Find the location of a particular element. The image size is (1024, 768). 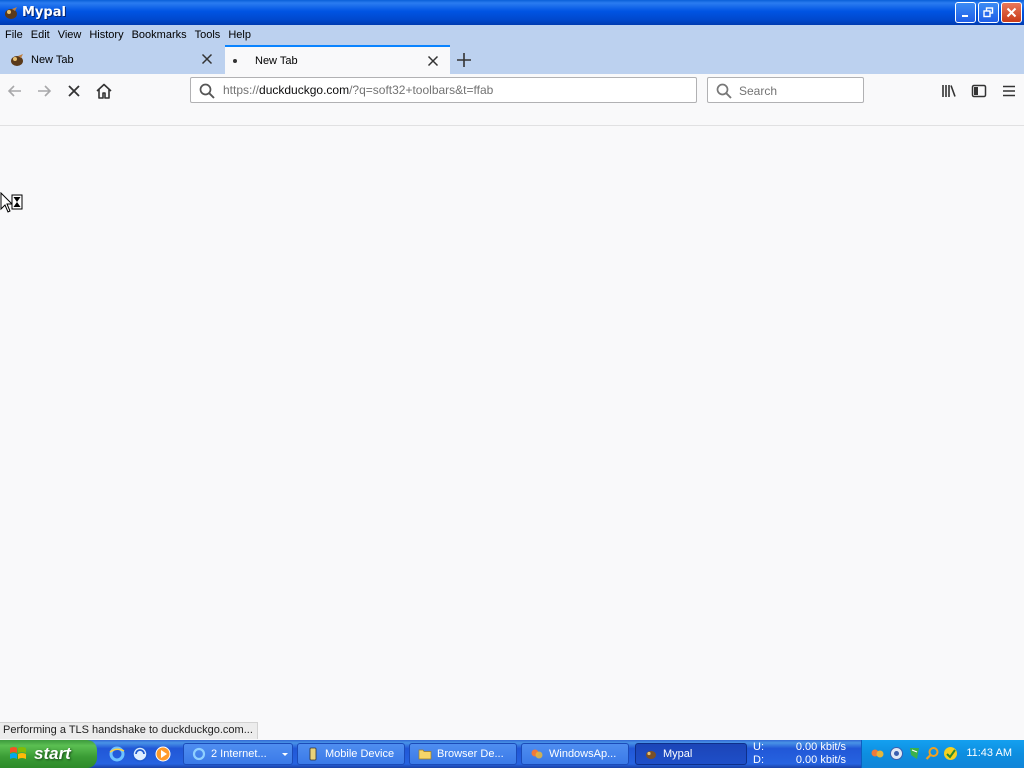

net-down-label: D: is located at coordinates (758, 760).